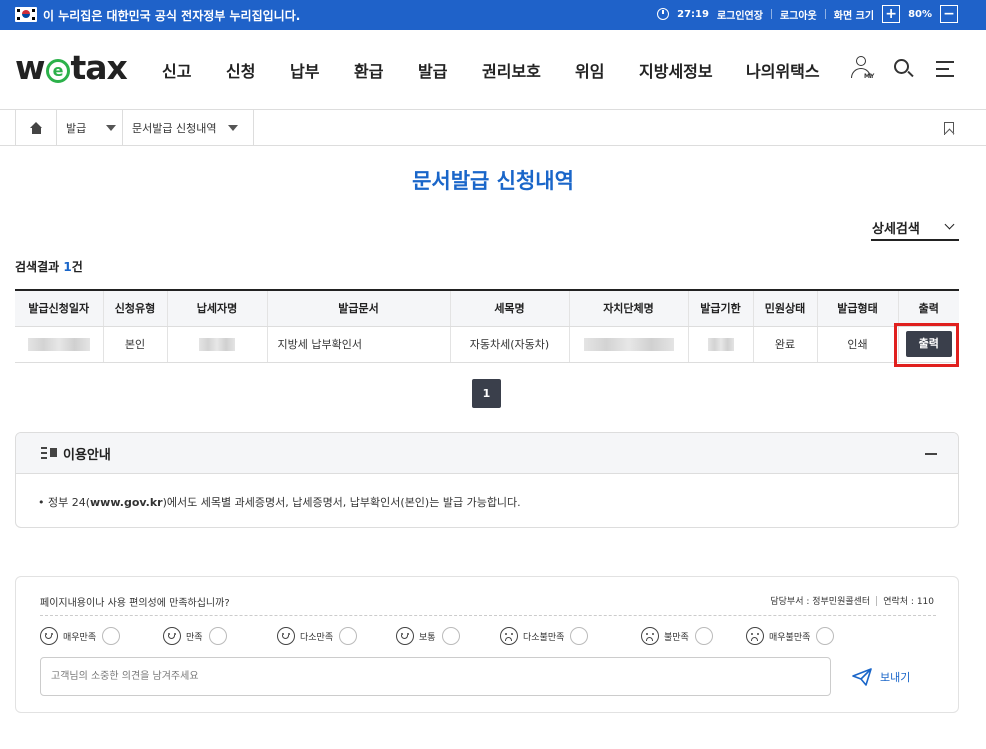 Image resolution: width=986 pixels, height=749 pixels. I want to click on rating-neutral: 보통, so click(444, 636).